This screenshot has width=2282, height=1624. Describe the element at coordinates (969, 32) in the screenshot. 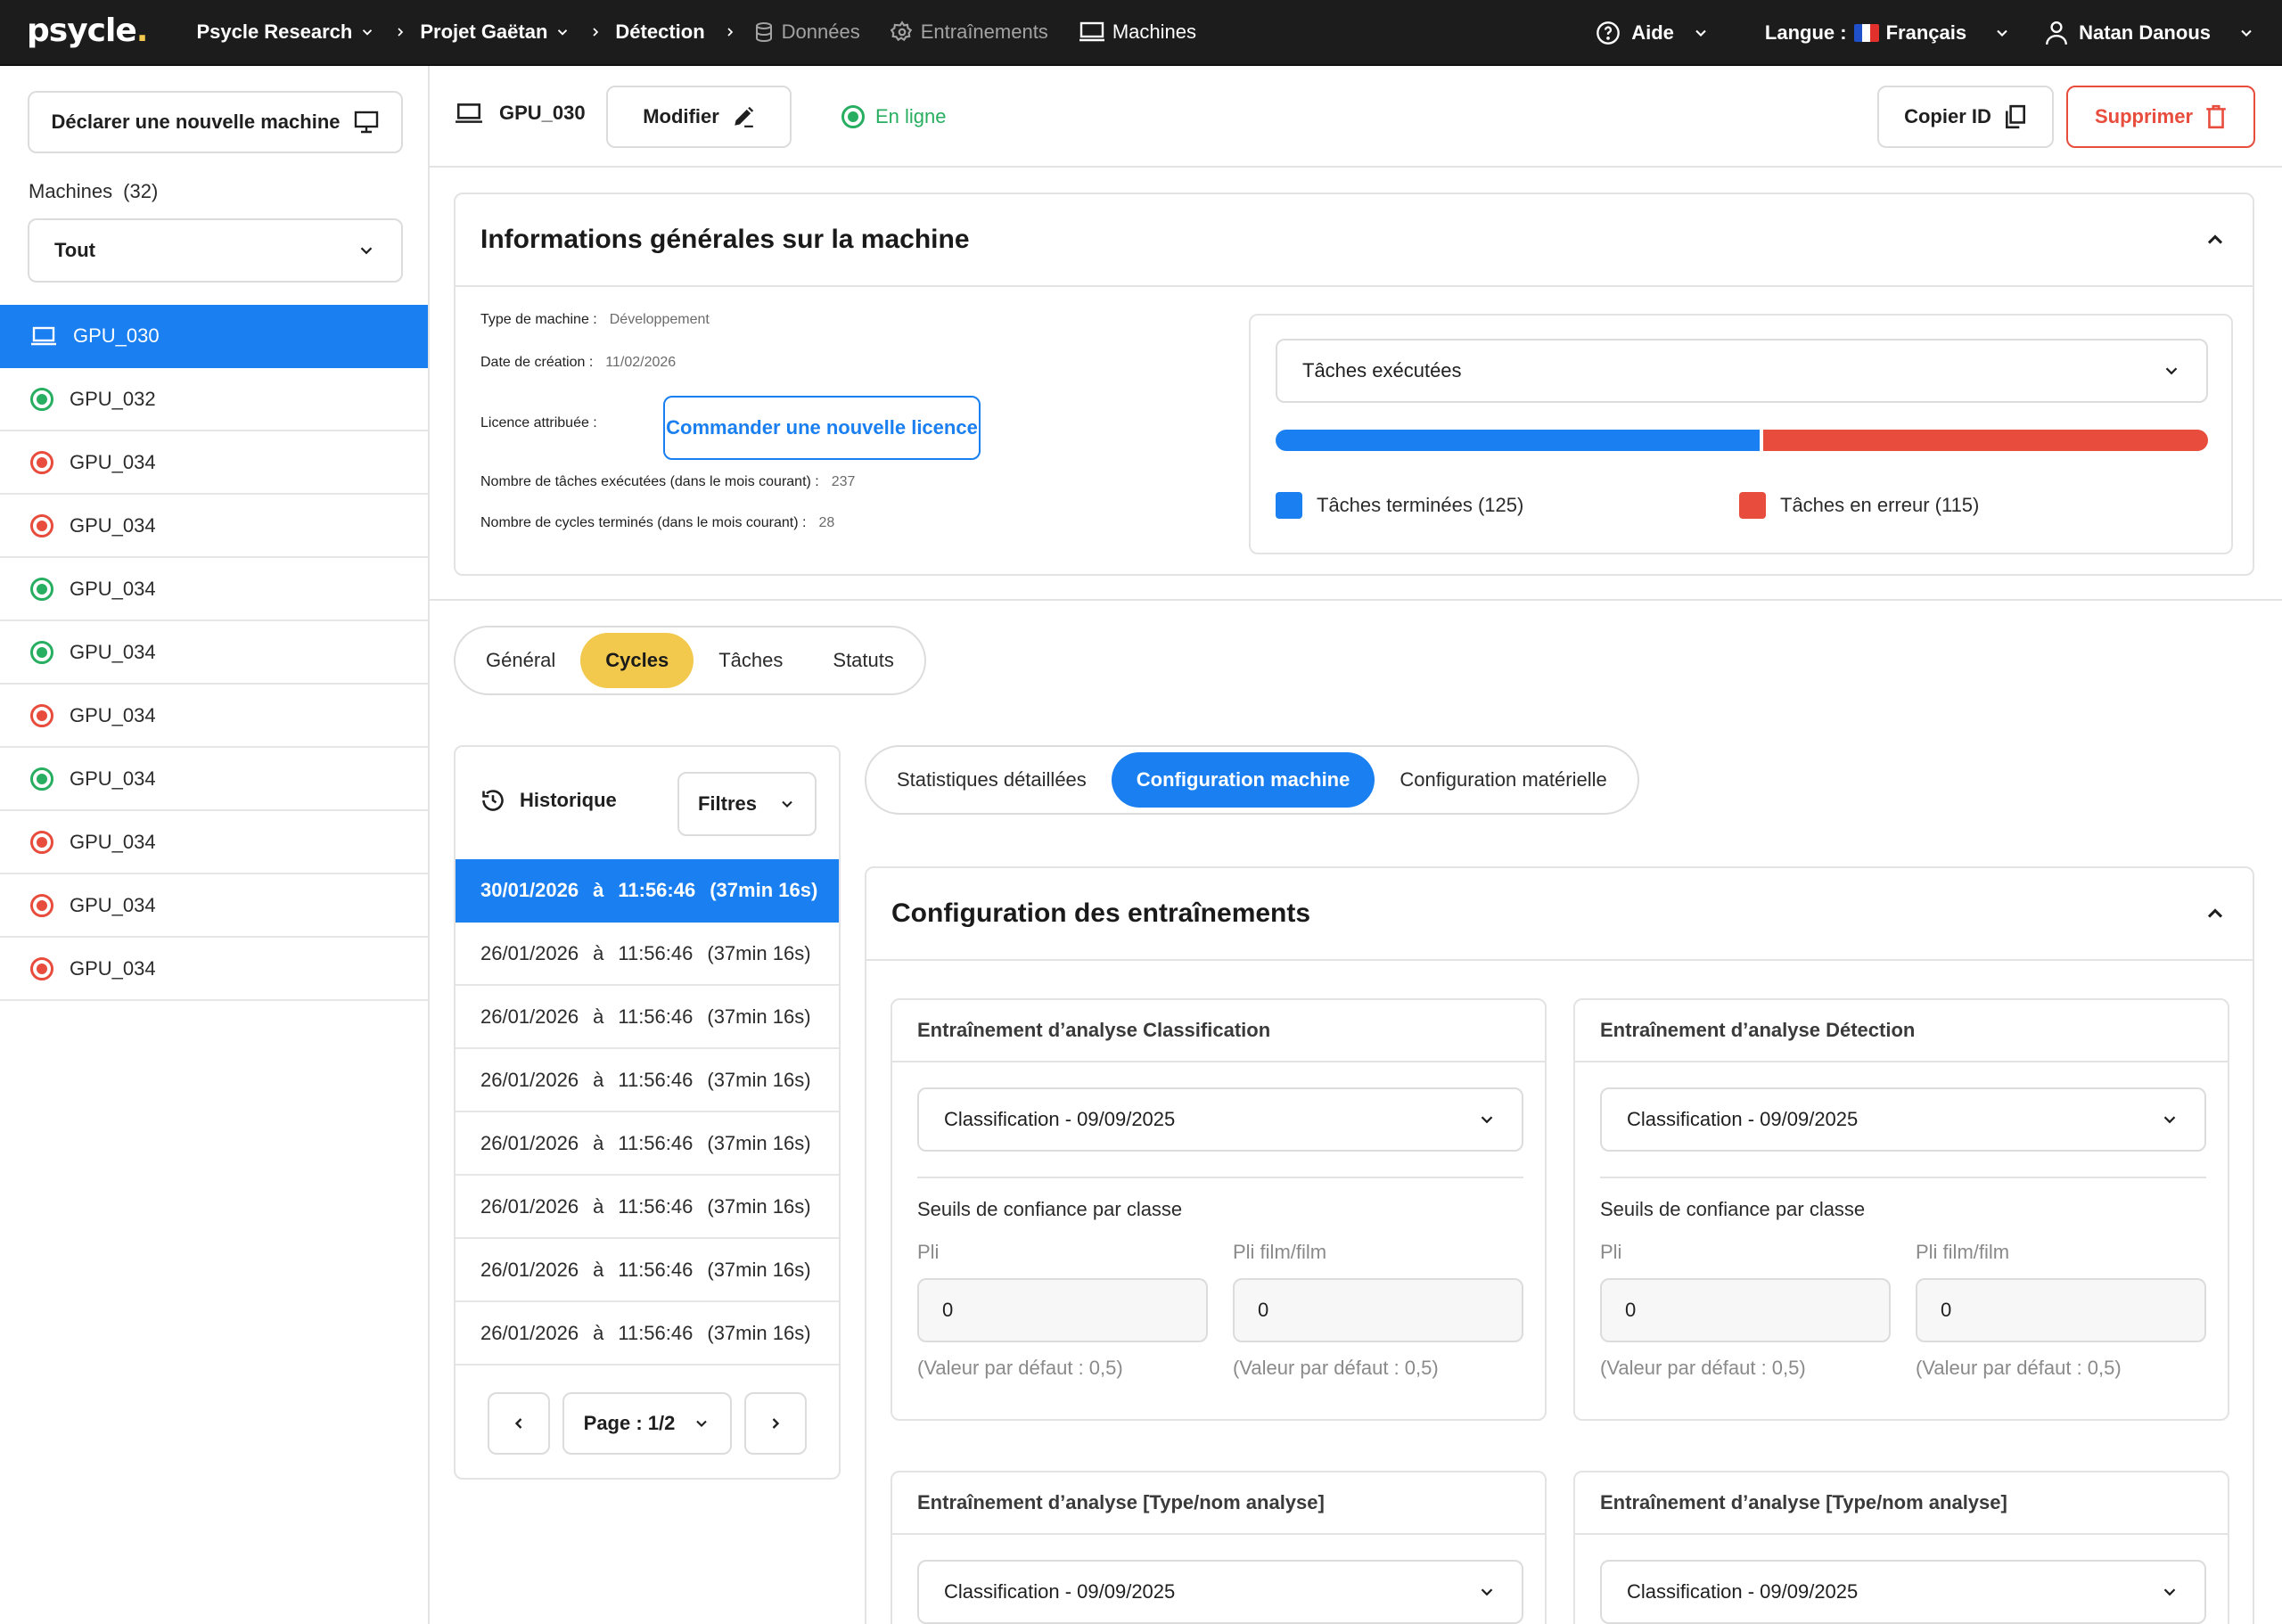

I see `nav-entrainements: Entraînements` at that location.